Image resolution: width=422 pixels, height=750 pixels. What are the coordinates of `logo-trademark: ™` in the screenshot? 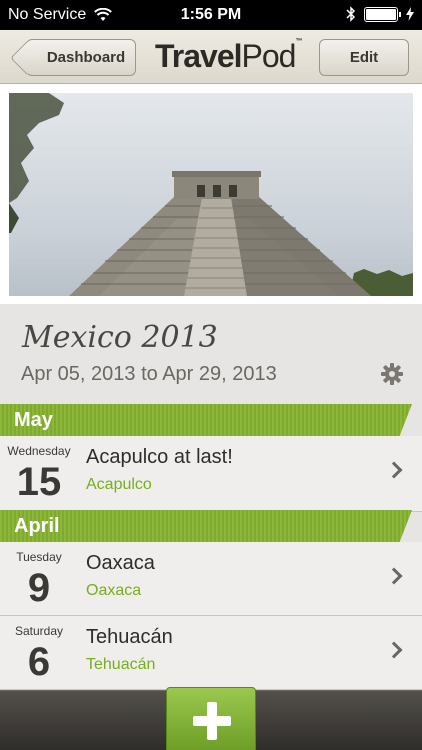 It's located at (298, 41).